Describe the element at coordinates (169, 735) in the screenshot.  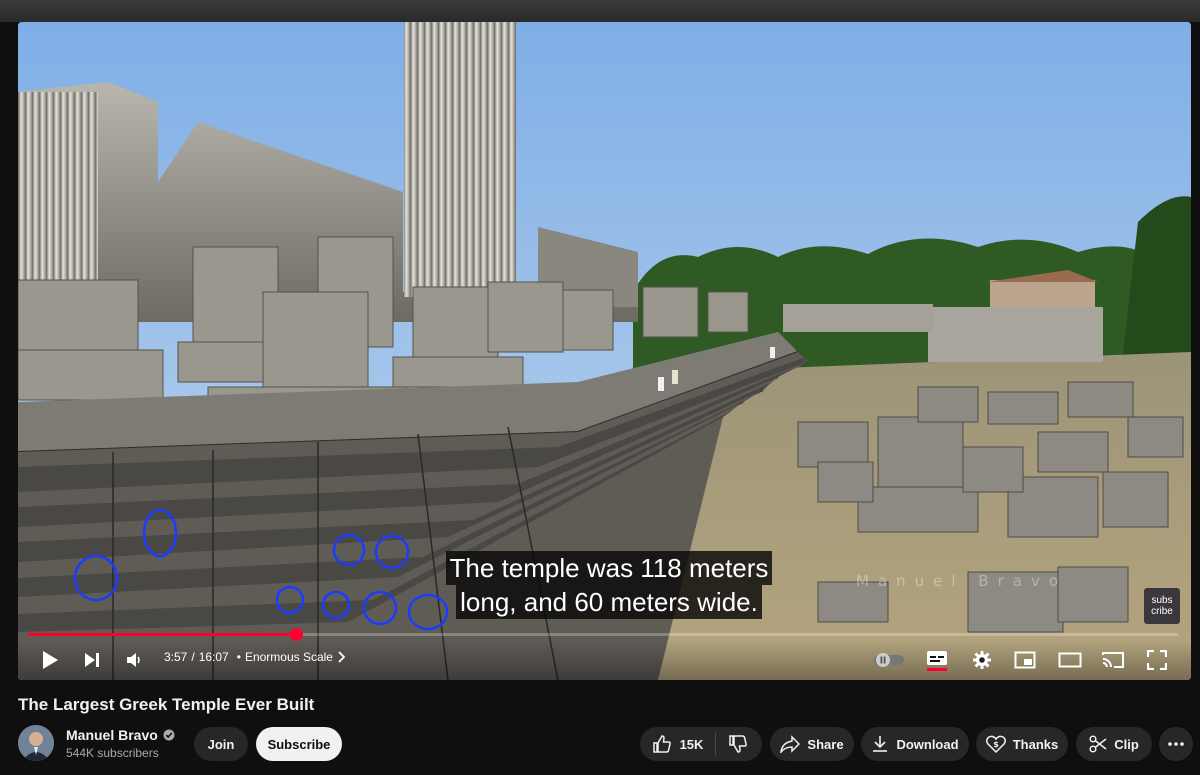
I see `verified-icon` at that location.